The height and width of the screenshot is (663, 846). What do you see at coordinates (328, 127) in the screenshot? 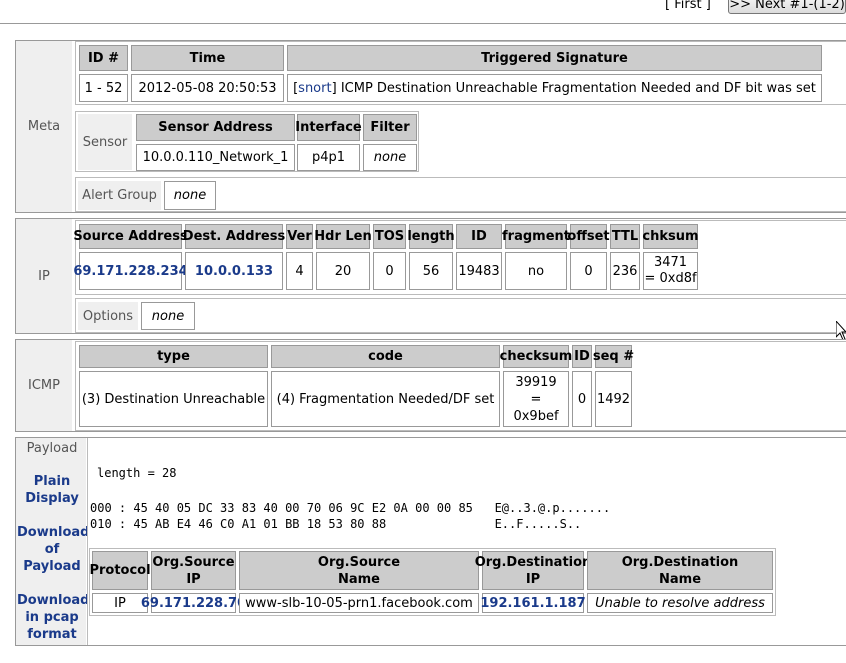
I see `sensor-interface-header: Interface` at bounding box center [328, 127].